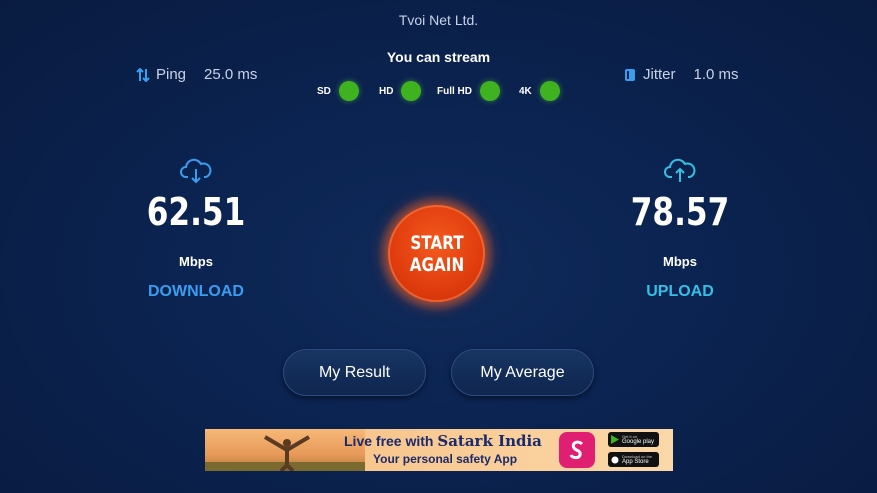 Image resolution: width=877 pixels, height=493 pixels. I want to click on jitter-stat: Jitter 1.0 ms, so click(681, 74).